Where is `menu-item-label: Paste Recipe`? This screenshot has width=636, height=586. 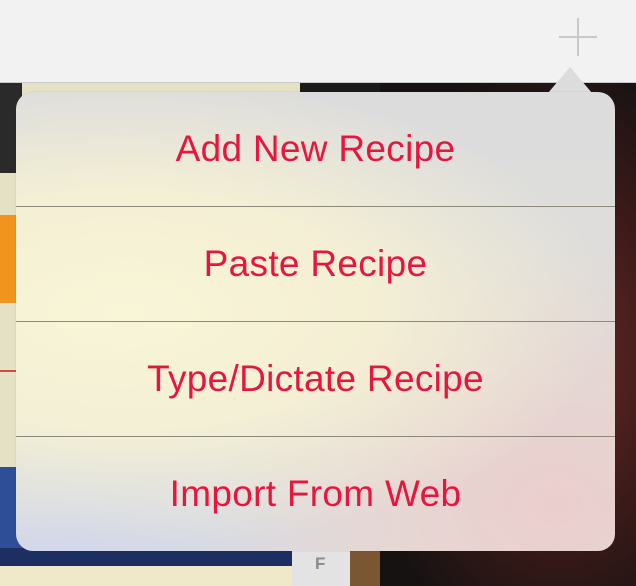
menu-item-label: Paste Recipe is located at coordinates (315, 263).